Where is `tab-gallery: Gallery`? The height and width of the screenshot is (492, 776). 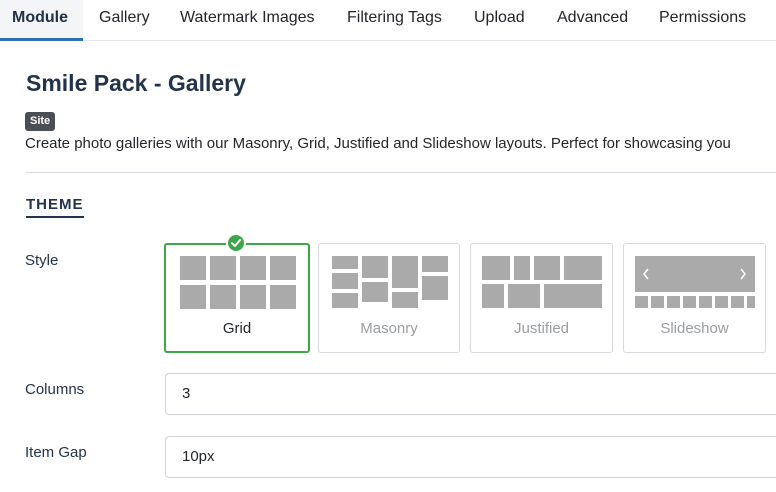
tab-gallery: Gallery is located at coordinates (124, 20).